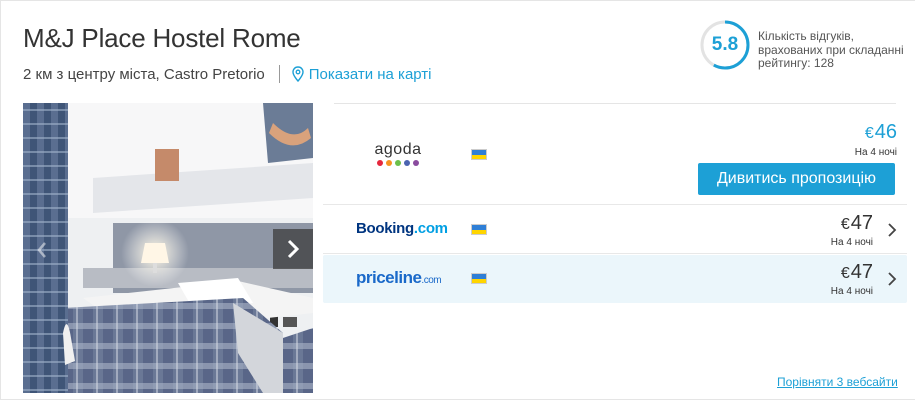 The width and height of the screenshot is (915, 400). What do you see at coordinates (837, 382) in the screenshot?
I see `compare-sites-link: Порівняти 3 вебсайти` at bounding box center [837, 382].